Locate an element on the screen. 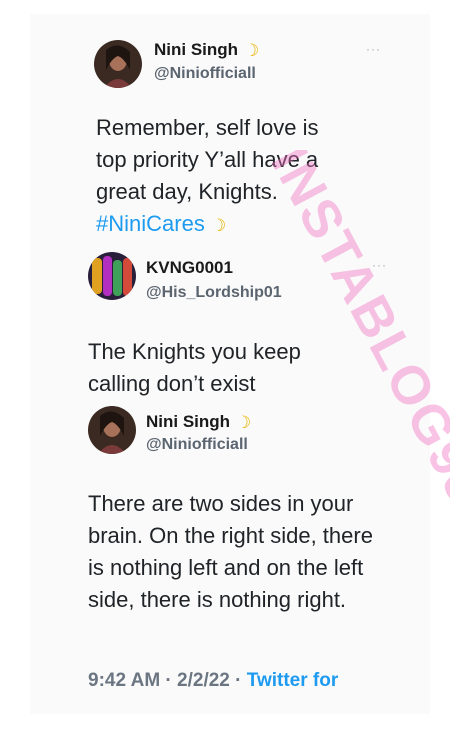 The image size is (460, 736). tweet-text: The Knights you keep calling don’t exist is located at coordinates (194, 367).